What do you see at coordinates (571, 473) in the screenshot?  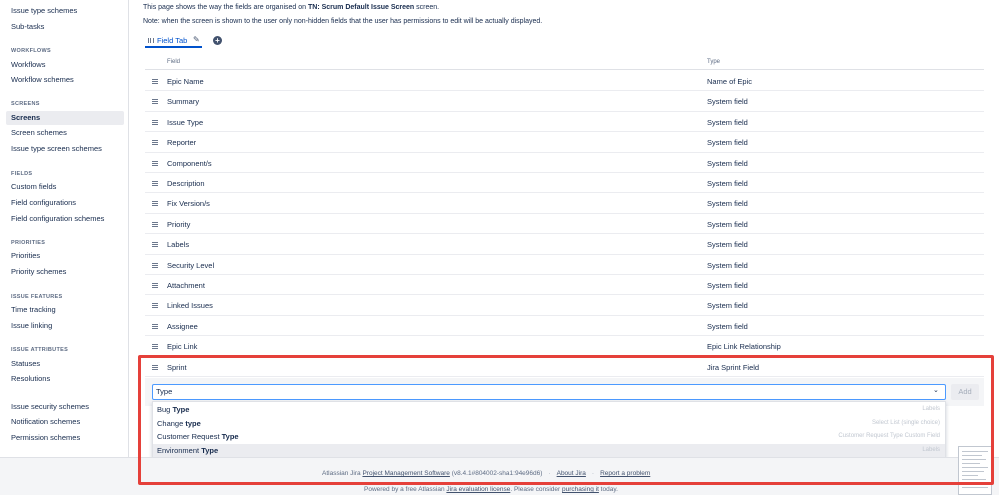 I see `footer-link-about: About Jira` at bounding box center [571, 473].